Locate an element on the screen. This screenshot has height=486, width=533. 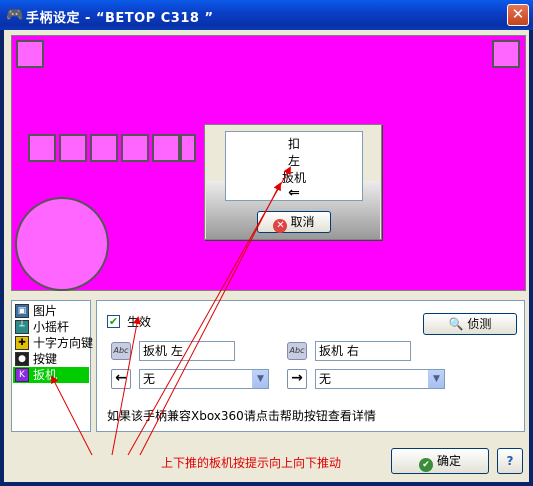
ok-label: 确定 is located at coordinates (448, 461).